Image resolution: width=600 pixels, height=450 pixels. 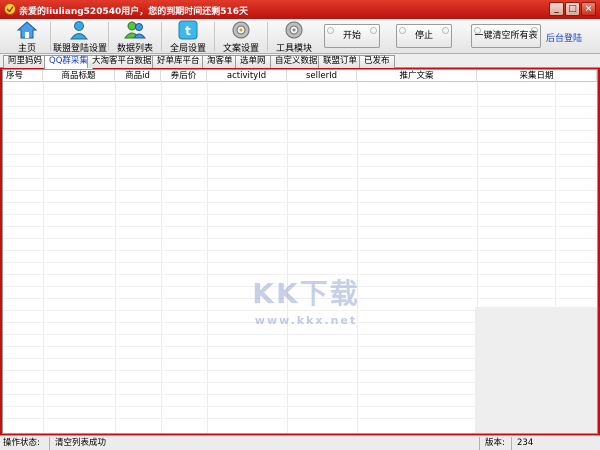 What do you see at coordinates (306, 293) in the screenshot?
I see `watermark-logo: KK下载` at bounding box center [306, 293].